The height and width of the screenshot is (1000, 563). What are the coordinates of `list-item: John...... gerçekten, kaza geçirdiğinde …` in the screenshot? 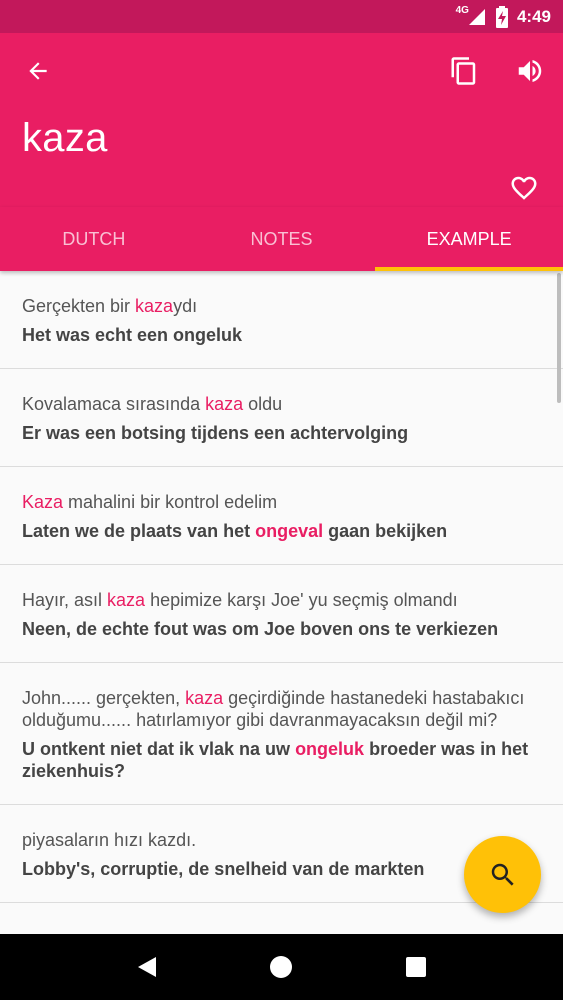 It's located at (281, 734).